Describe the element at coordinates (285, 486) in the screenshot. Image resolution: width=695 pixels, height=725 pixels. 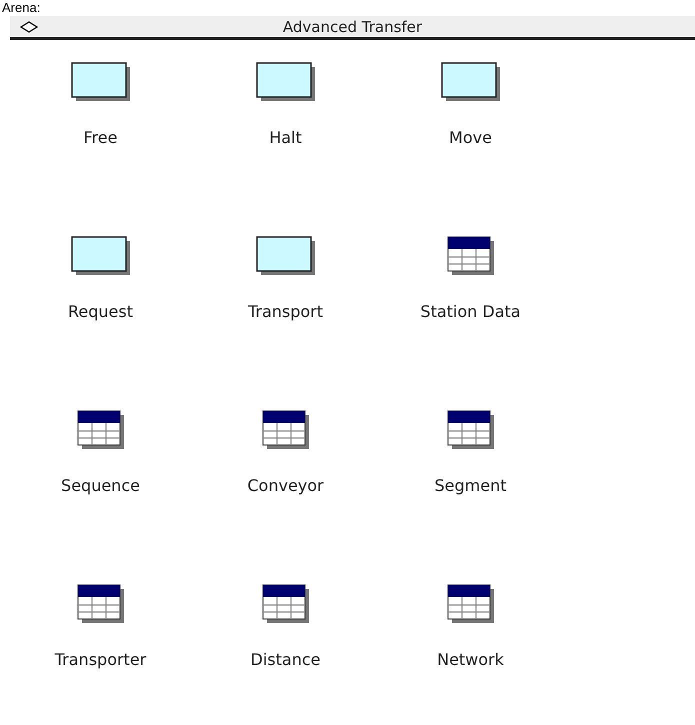
I see `module-label: Conveyor` at that location.